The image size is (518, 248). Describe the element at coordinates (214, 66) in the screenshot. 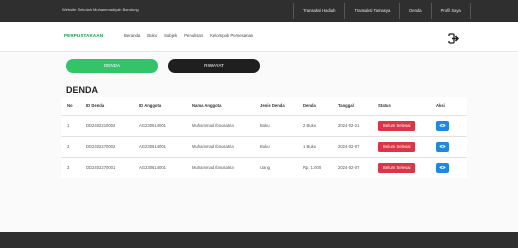

I see `tab-riwayat: RIWAYAT` at that location.